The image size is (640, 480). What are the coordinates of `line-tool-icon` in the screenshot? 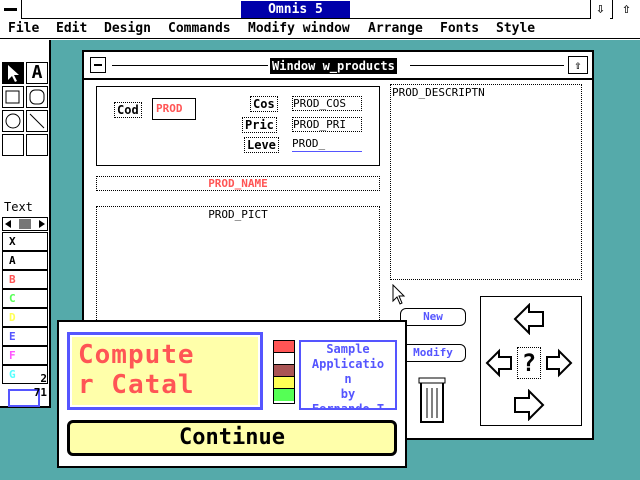 It's located at (37, 121).